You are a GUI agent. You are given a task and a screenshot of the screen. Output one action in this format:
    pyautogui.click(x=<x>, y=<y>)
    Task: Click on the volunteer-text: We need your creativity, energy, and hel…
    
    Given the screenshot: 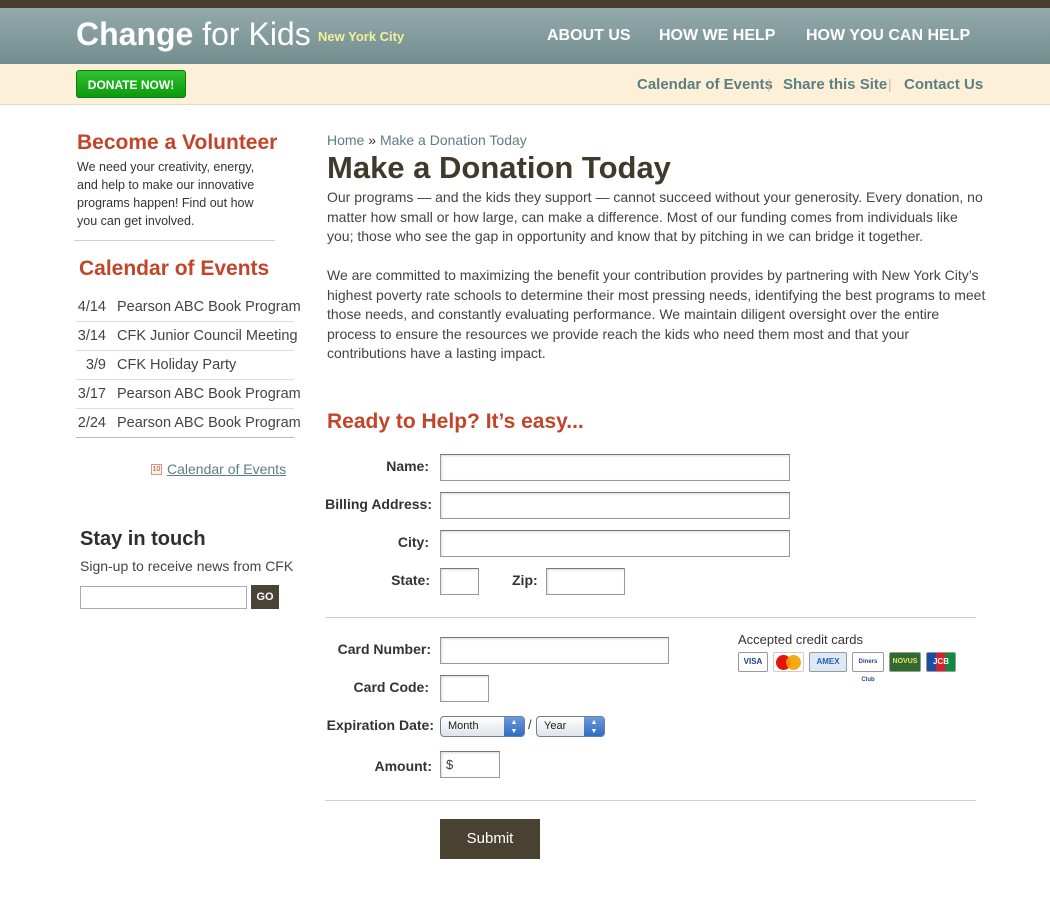 What is the action you would take?
    pyautogui.click(x=166, y=194)
    